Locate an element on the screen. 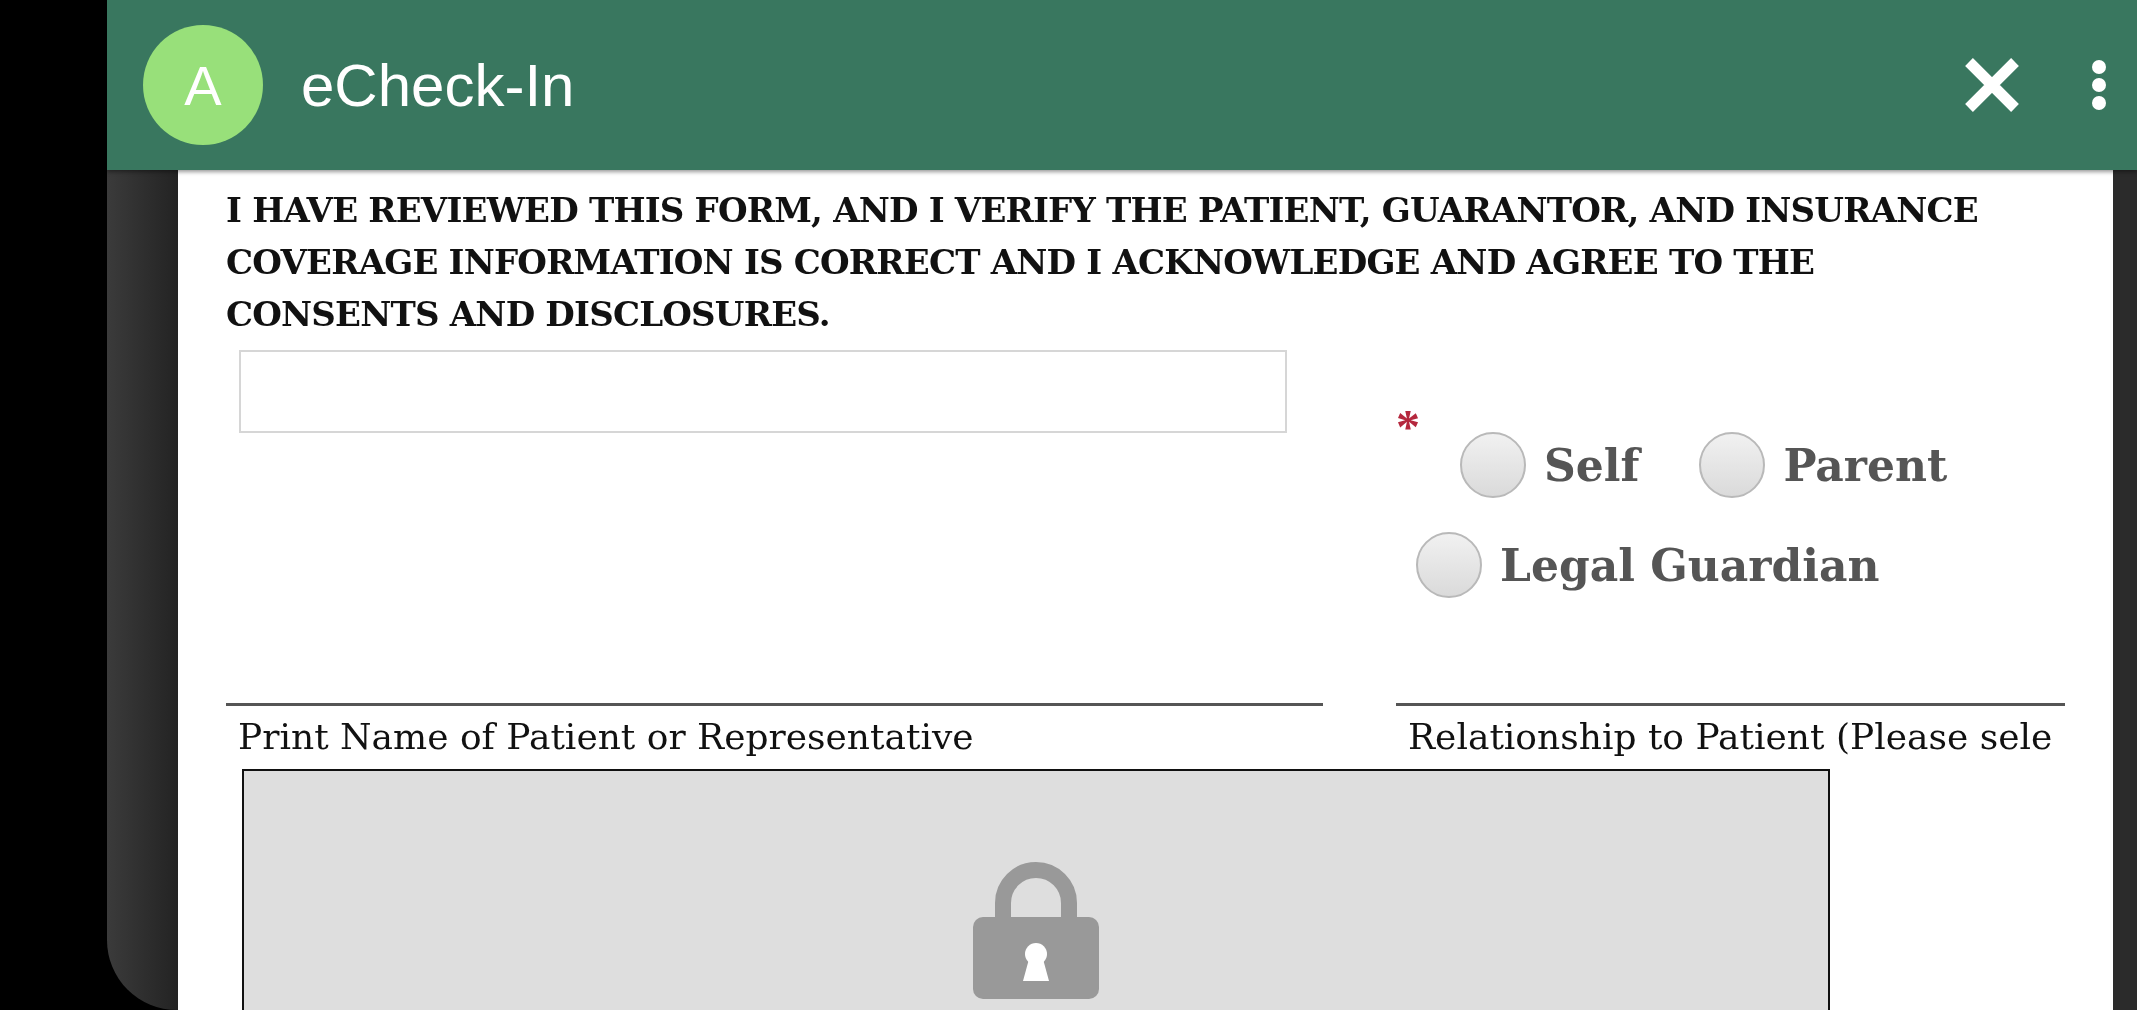 Image resolution: width=2137 pixels, height=1010 pixels. consent-statement: I HAVE REVIEWED THIS FORM, AND I VERIFY THE PATIENT, GUARANTOR, AND INSURANCE COVERAGE INFORMATION IS CORRECT AND I ACKNOWLEDGE AND AGREE TO THE CONSENTS AND DISCLOSURES. is located at coordinates (1102, 262).